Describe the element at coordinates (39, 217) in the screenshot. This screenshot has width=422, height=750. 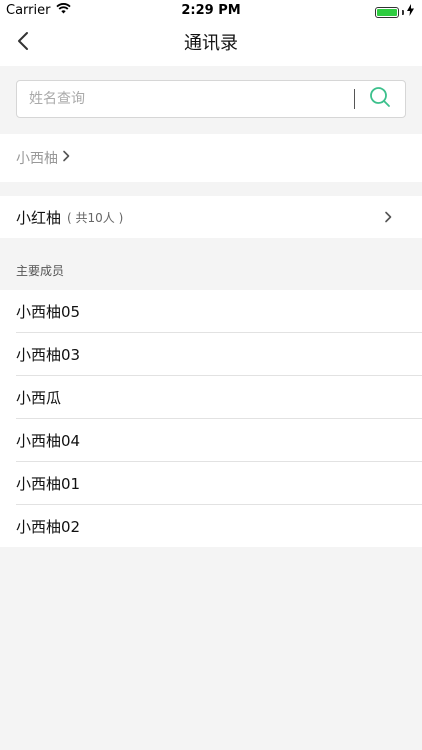
I see `group-name: 小红柚` at that location.